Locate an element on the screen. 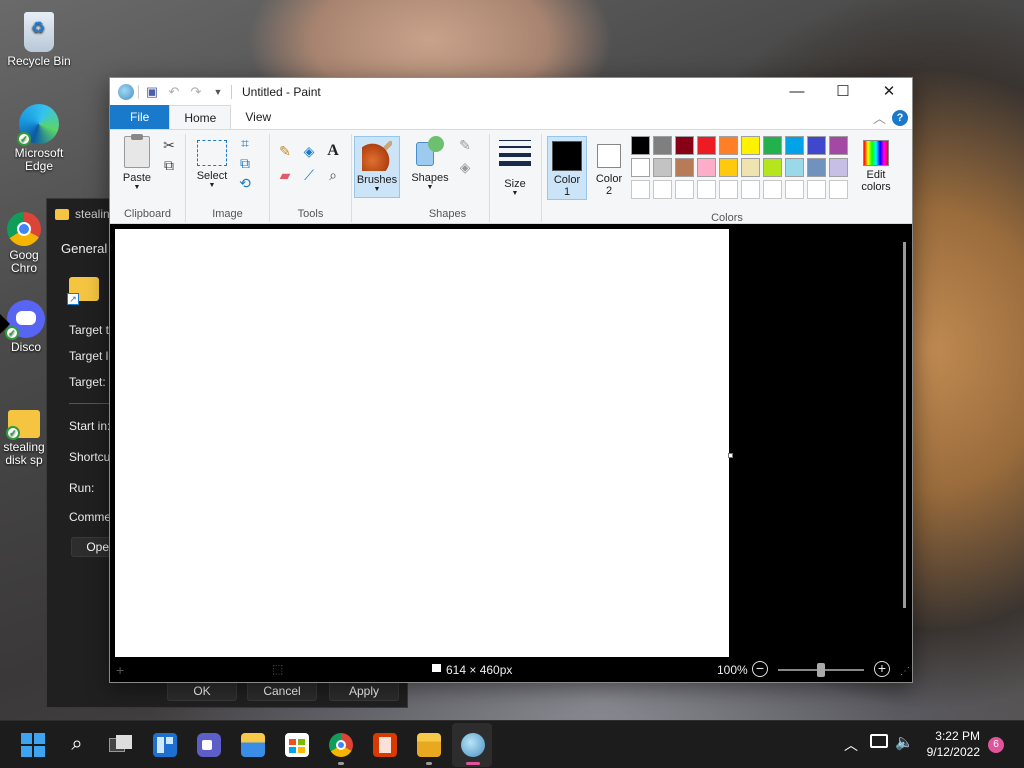 The height and width of the screenshot is (768, 1024). selection-size-icon: ⬚ is located at coordinates (278, 669).